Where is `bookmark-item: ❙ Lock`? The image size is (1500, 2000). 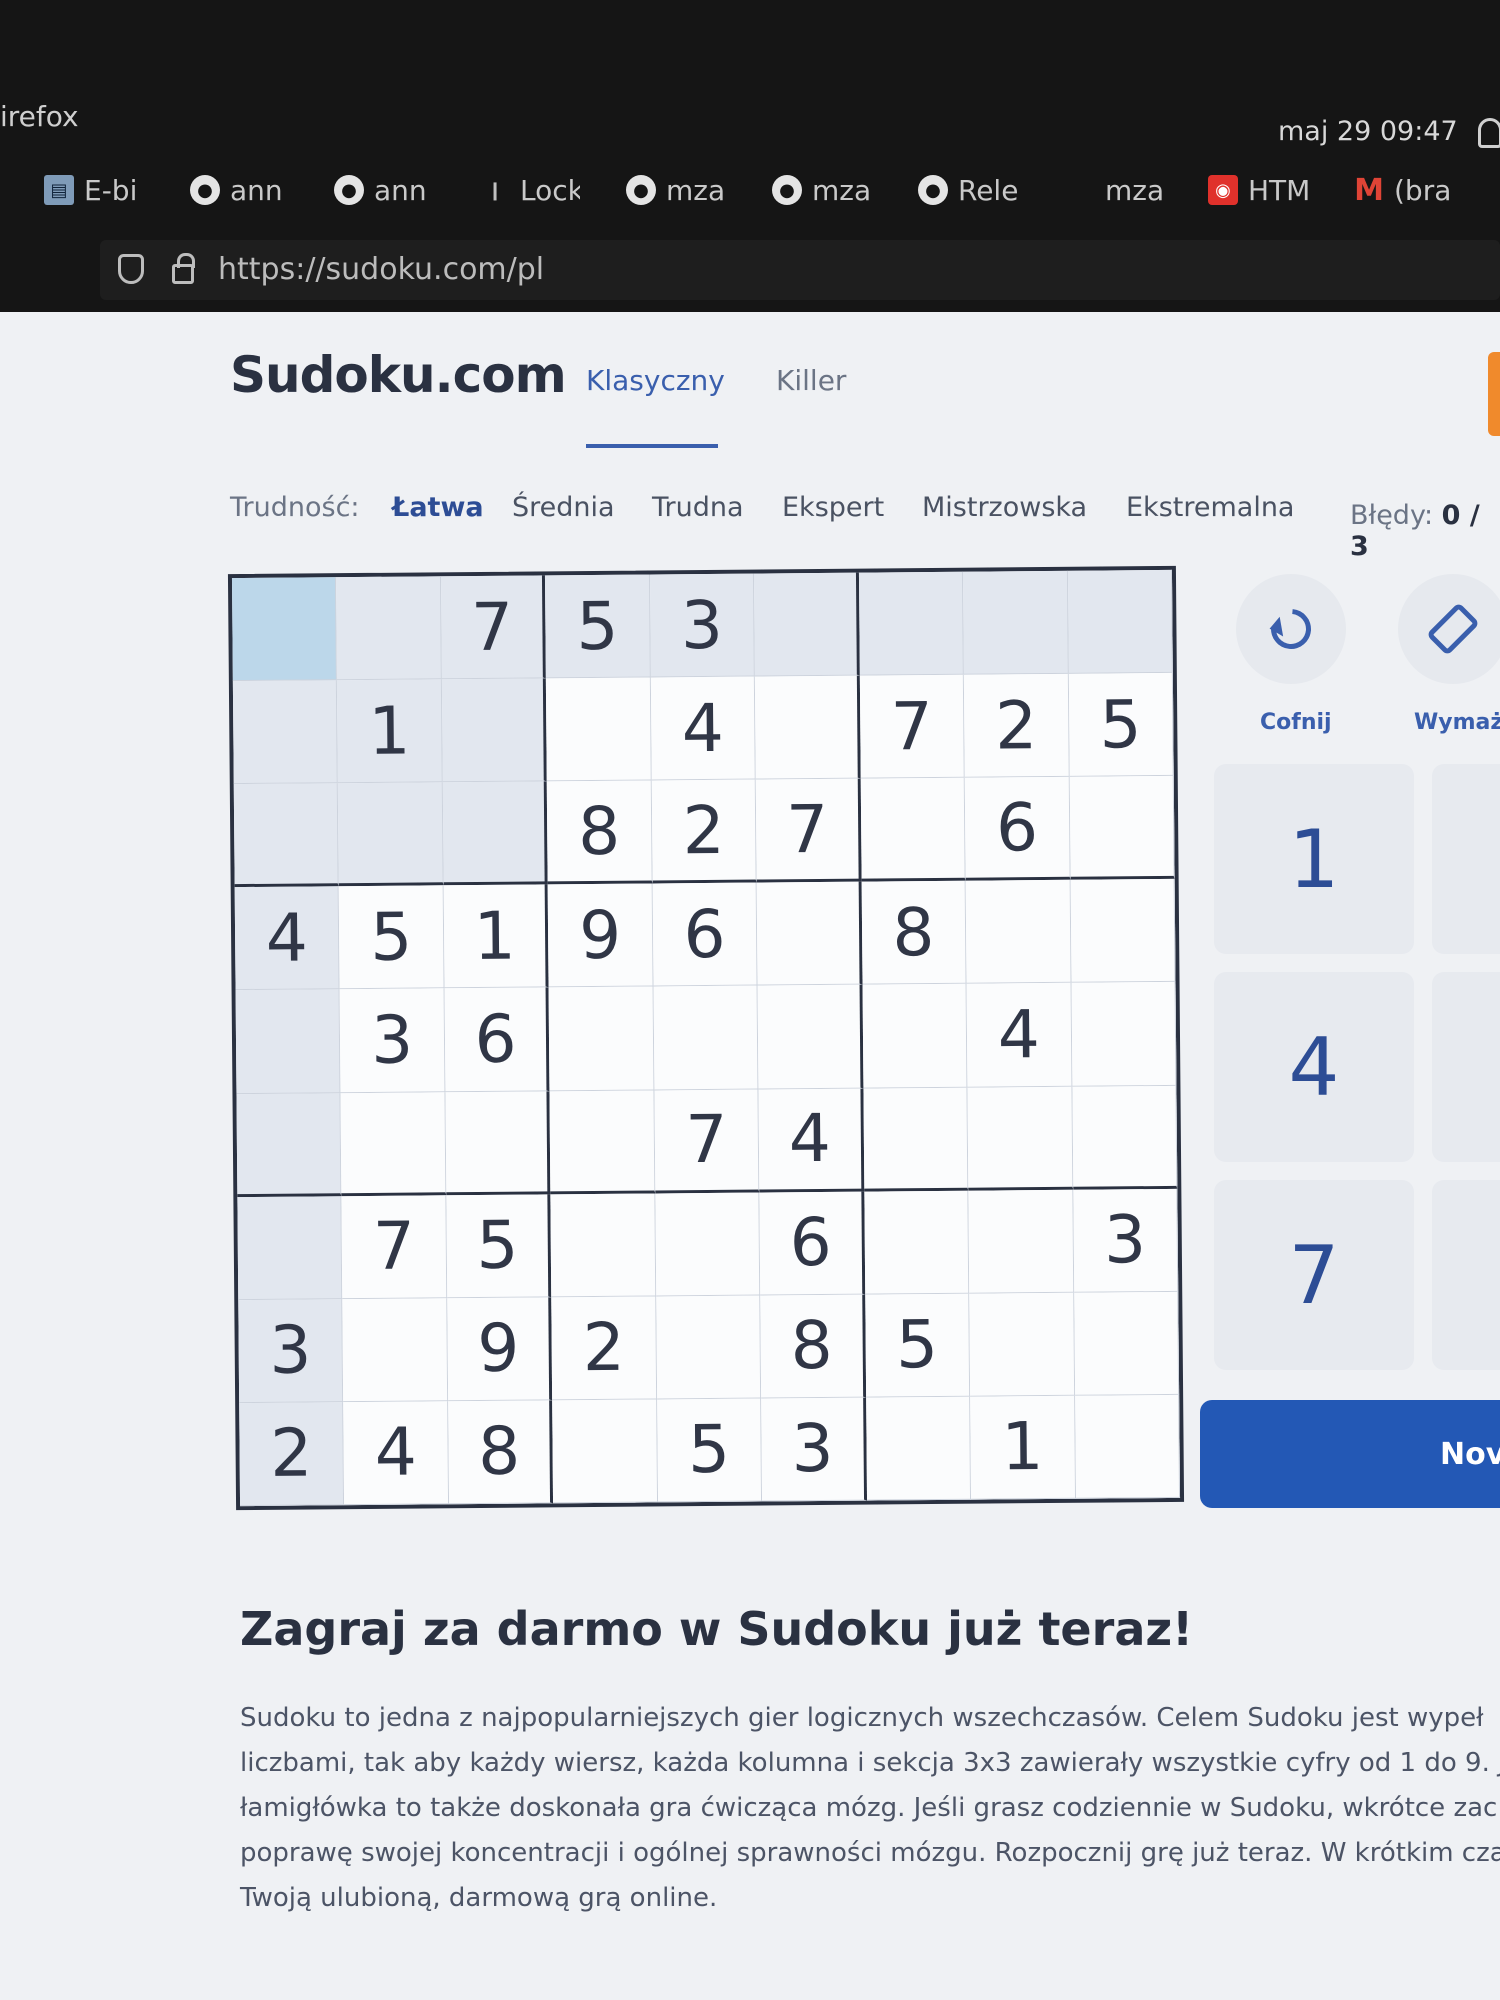 bookmark-item: ❙ Lock is located at coordinates (530, 190).